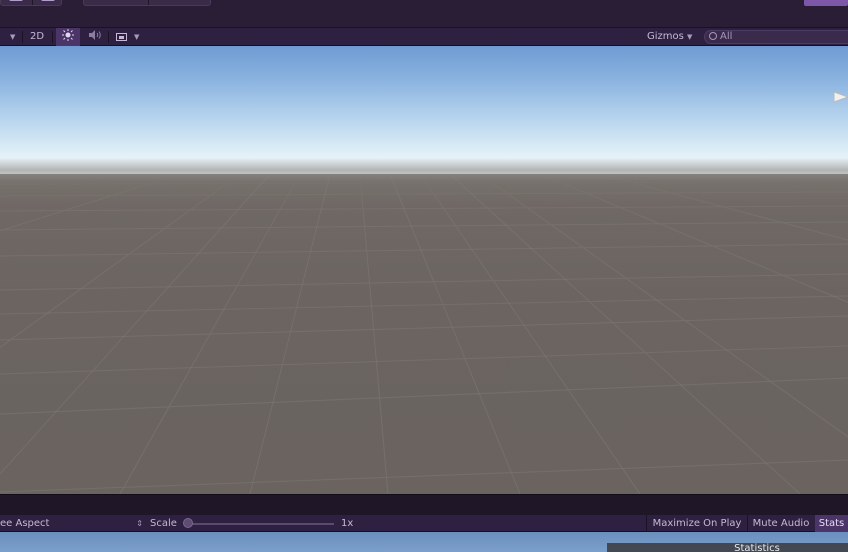 The image size is (848, 552). I want to click on search-icon, so click(713, 36).